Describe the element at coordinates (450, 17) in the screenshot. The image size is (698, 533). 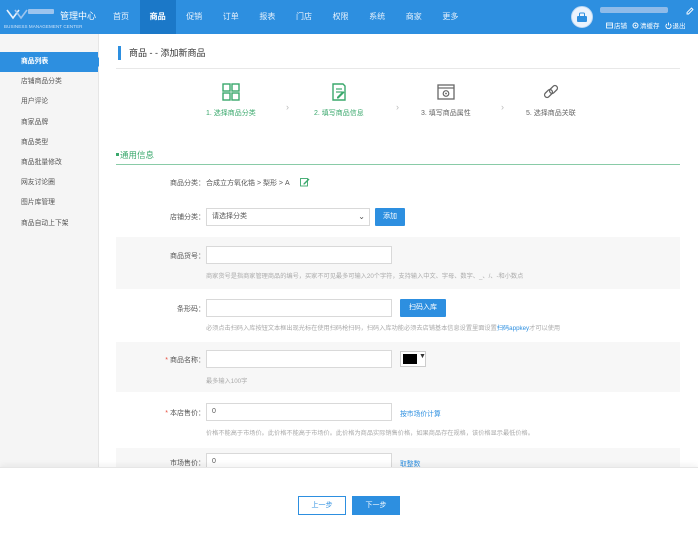
I see `nav-more: 更多` at that location.